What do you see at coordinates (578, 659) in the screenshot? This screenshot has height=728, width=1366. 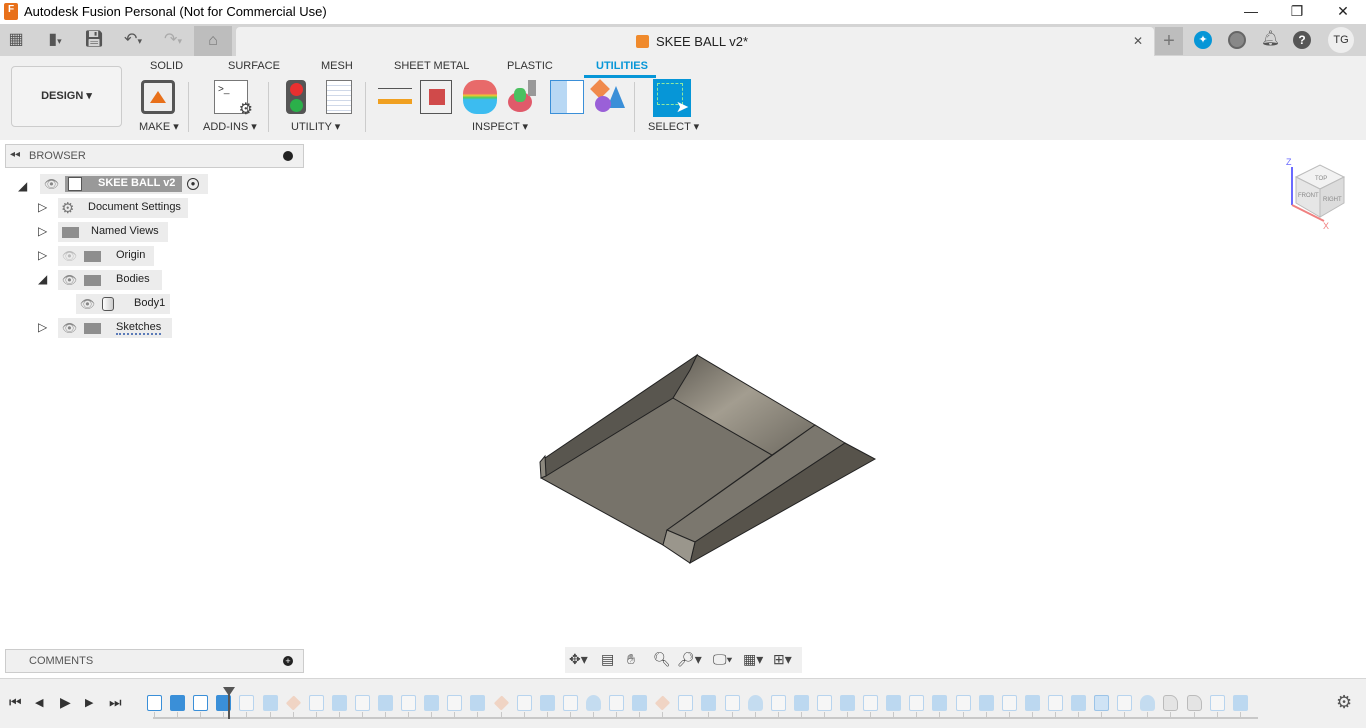 I see `orbit-icon: ✥▾` at bounding box center [578, 659].